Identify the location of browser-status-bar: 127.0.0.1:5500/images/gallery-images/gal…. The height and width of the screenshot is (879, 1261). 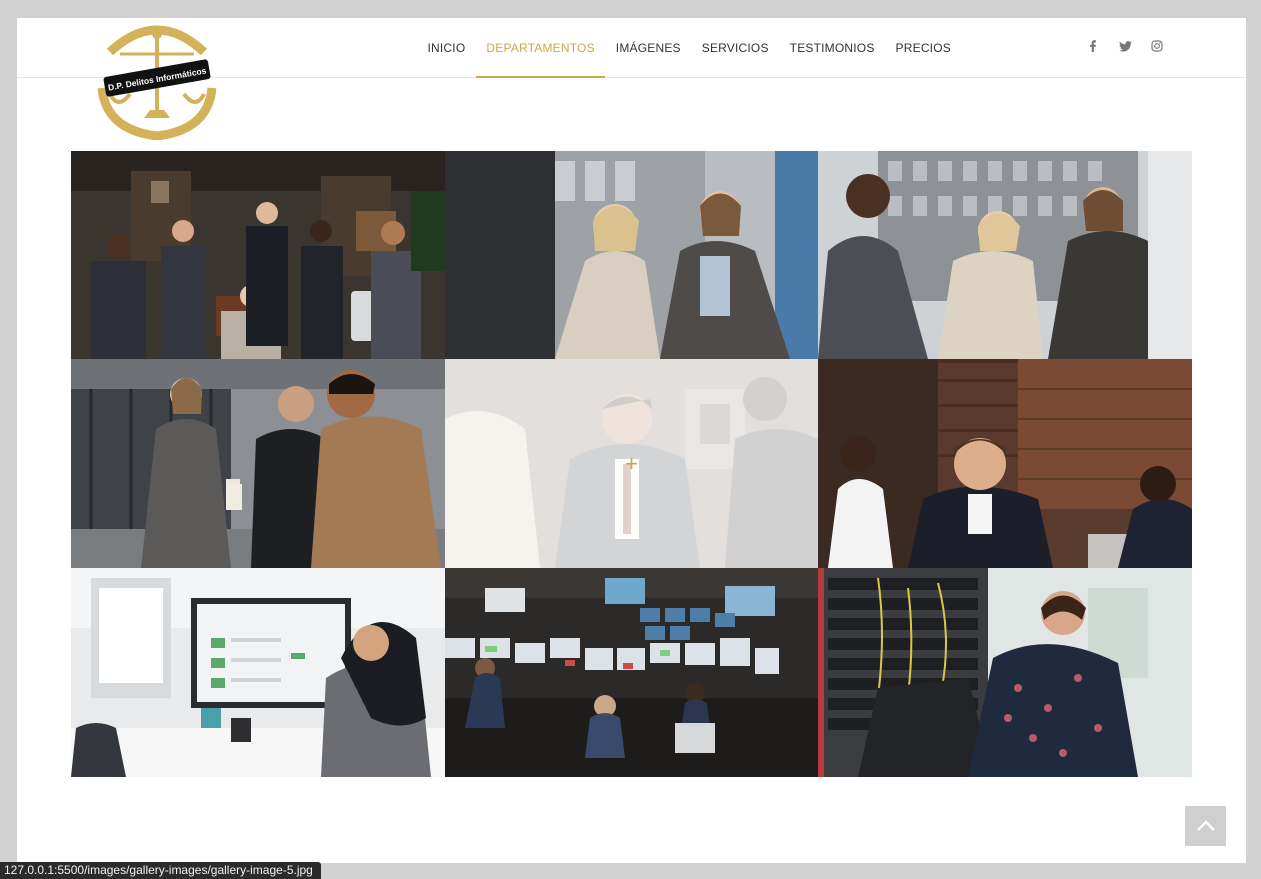
(160, 870).